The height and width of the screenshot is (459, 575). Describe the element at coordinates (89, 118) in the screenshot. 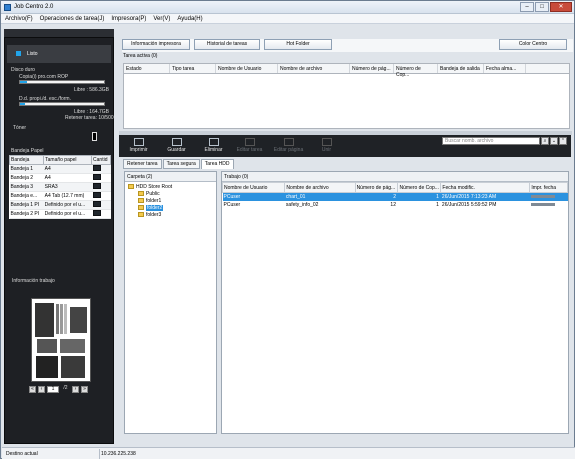

I see `retain-count: Retener tarea: 10/500` at that location.